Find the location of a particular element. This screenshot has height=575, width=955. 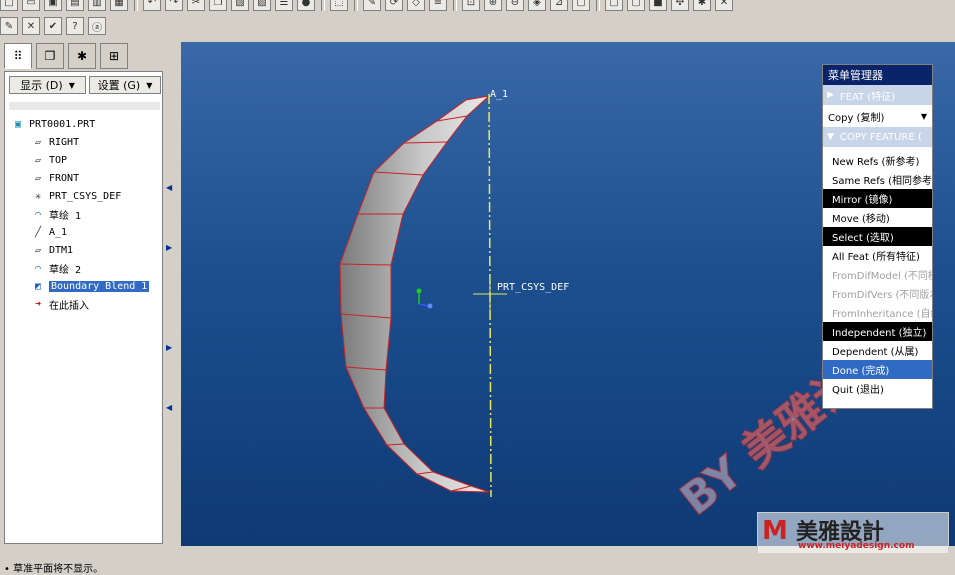

cut-icon: ✂ is located at coordinates (196, 4).